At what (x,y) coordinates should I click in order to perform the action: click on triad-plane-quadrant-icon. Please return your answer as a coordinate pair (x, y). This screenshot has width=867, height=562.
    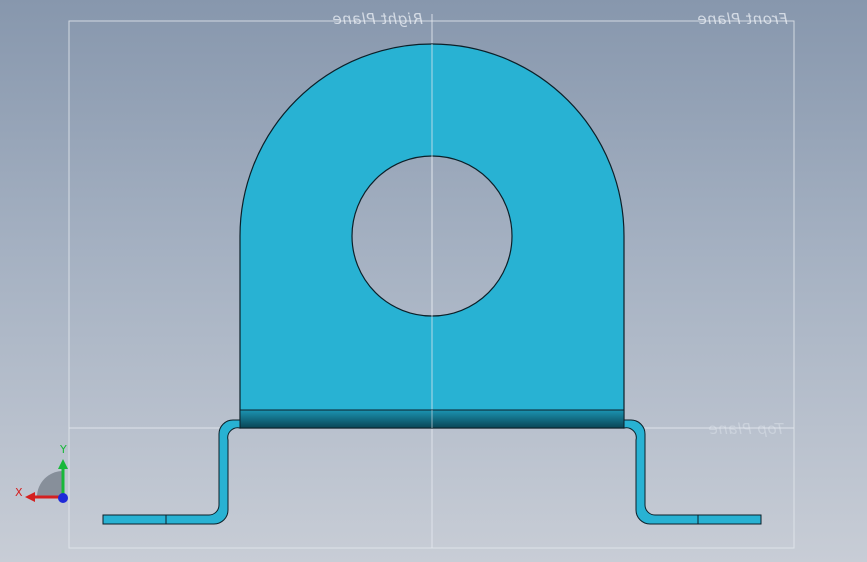
    Looking at the image, I should click on (50, 484).